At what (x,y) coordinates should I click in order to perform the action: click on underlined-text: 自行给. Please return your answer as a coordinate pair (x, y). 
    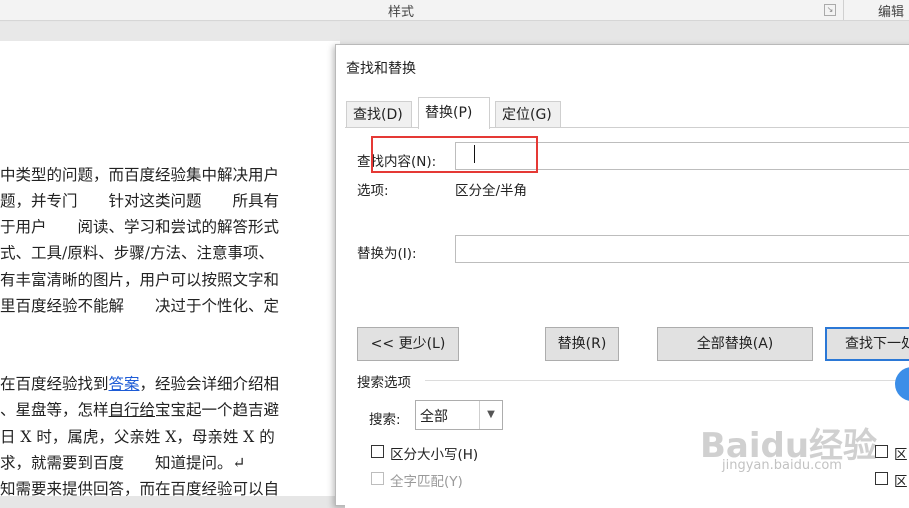
    Looking at the image, I should click on (132, 410).